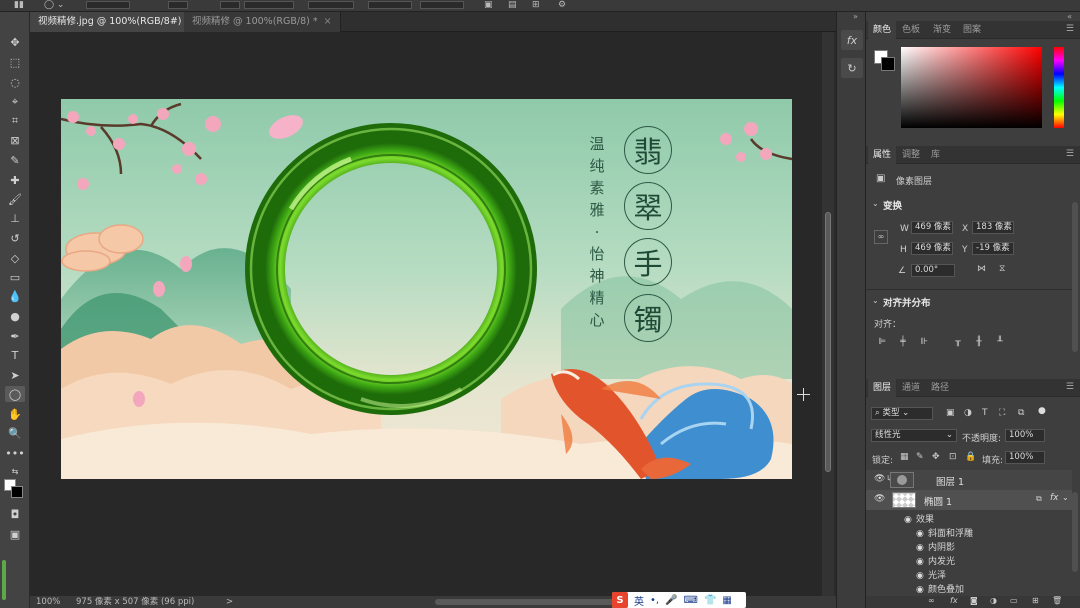 Image resolution: width=1080 pixels, height=608 pixels. I want to click on lasso-tool-icon: ◌, so click(15, 82).